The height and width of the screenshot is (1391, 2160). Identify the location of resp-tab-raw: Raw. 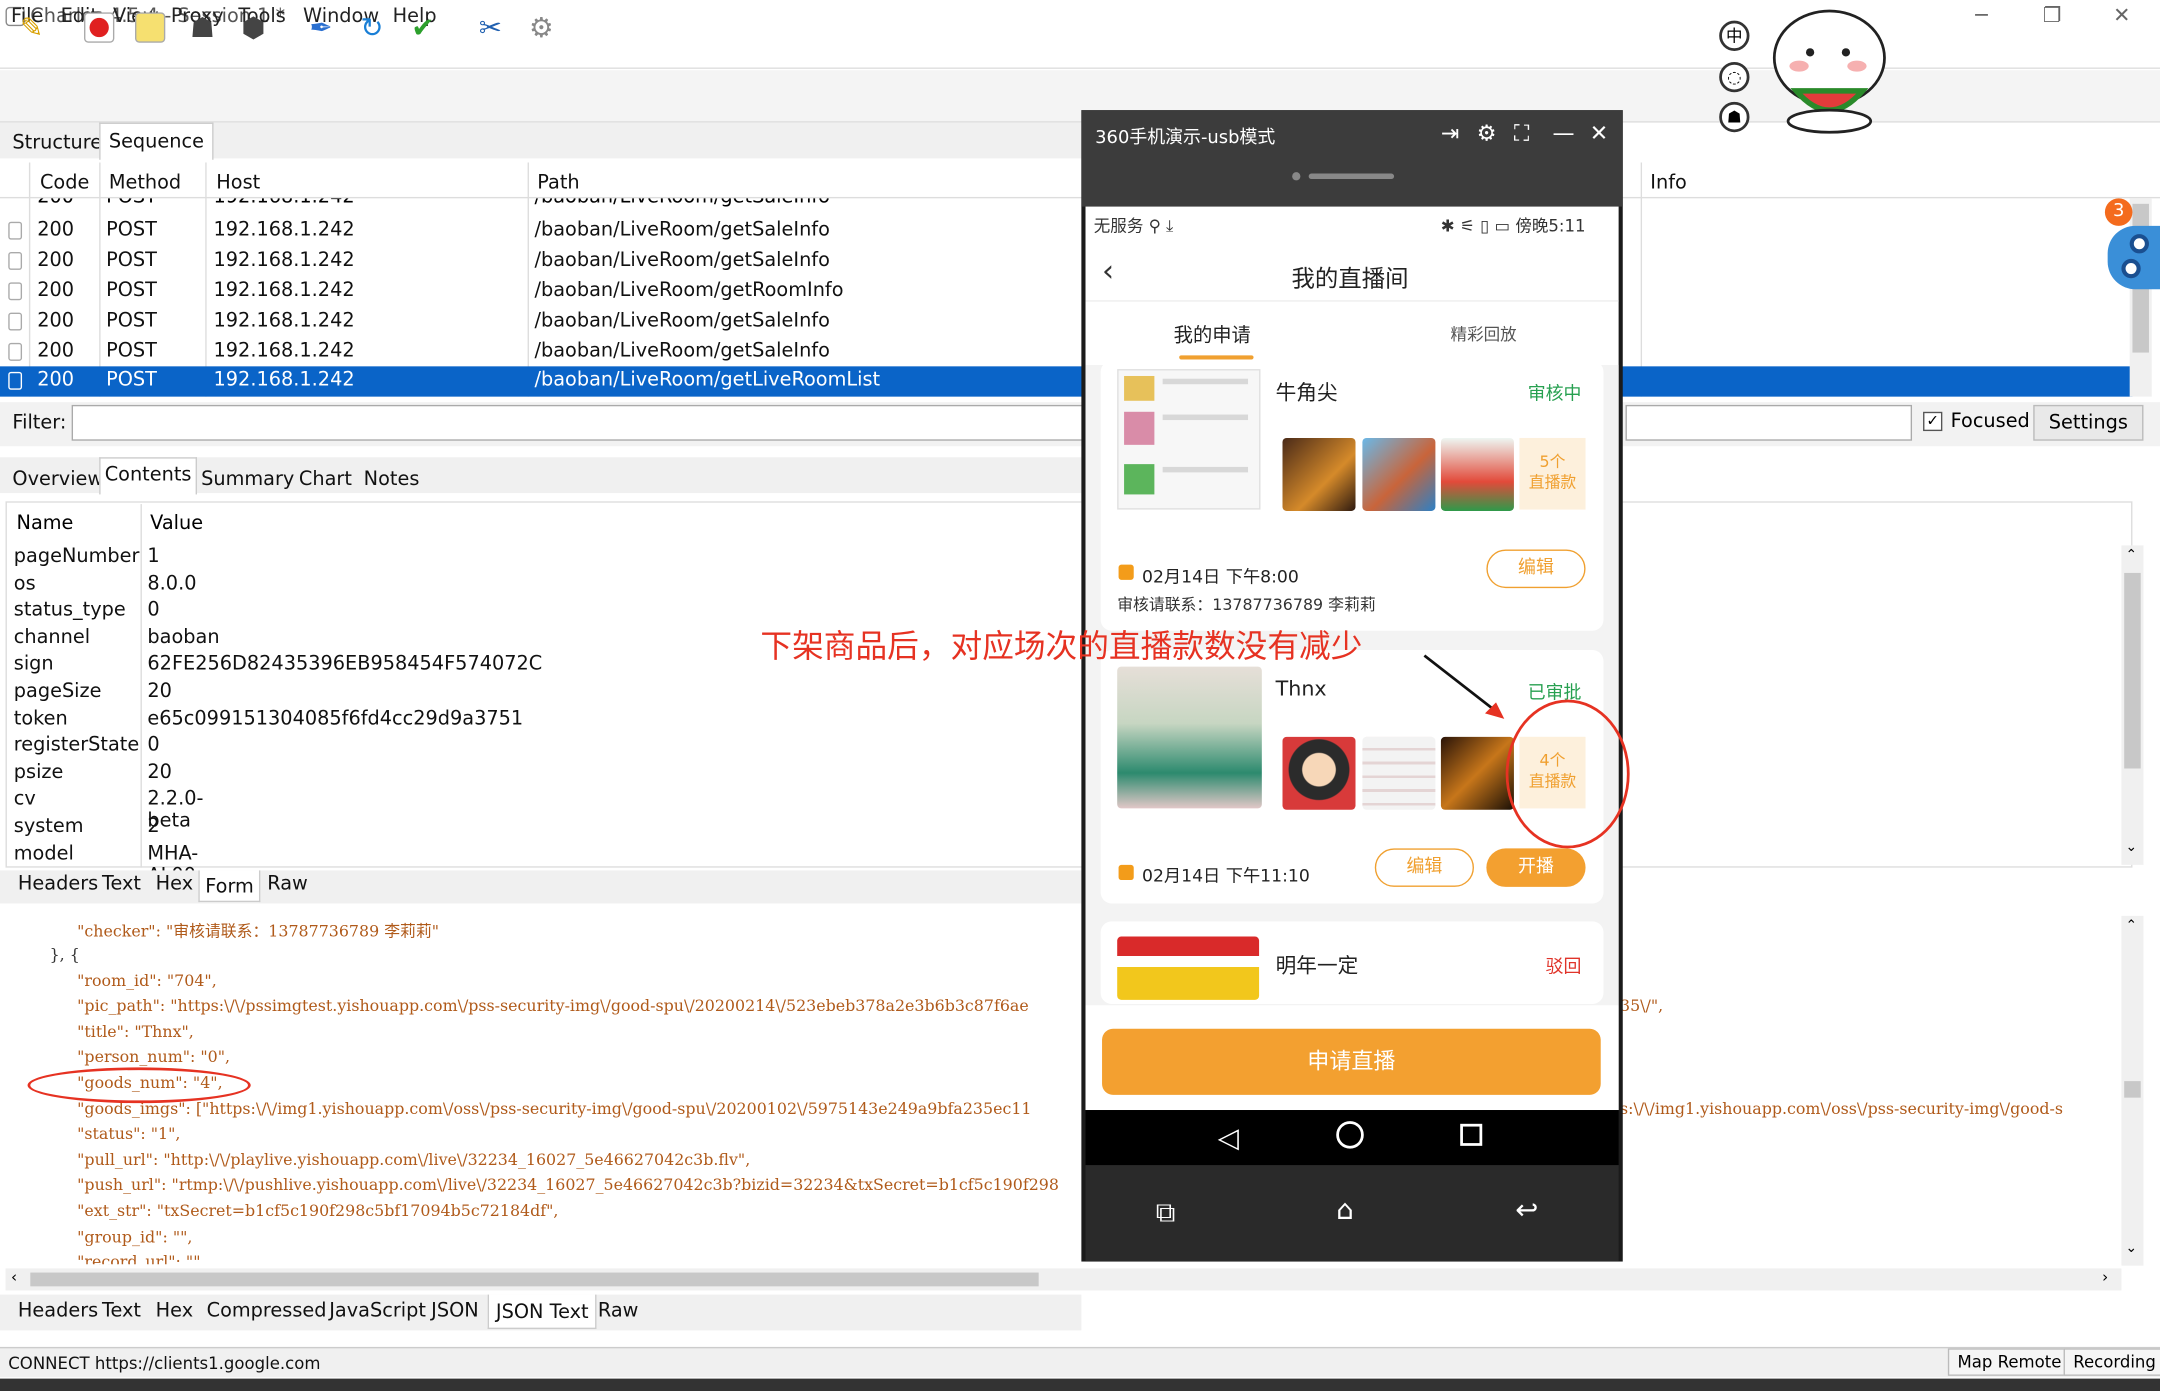
(618, 1311).